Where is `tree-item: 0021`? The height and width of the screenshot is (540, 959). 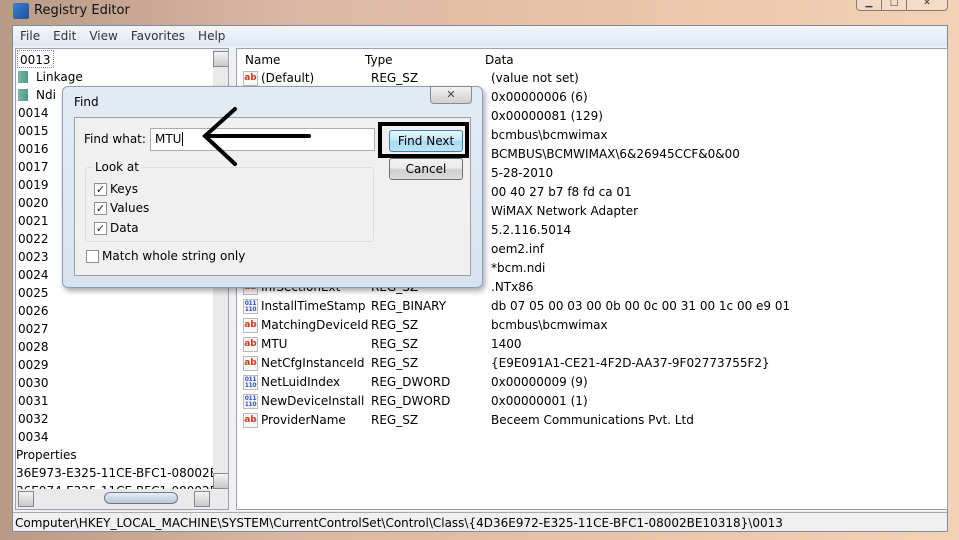 tree-item: 0021 is located at coordinates (33, 221).